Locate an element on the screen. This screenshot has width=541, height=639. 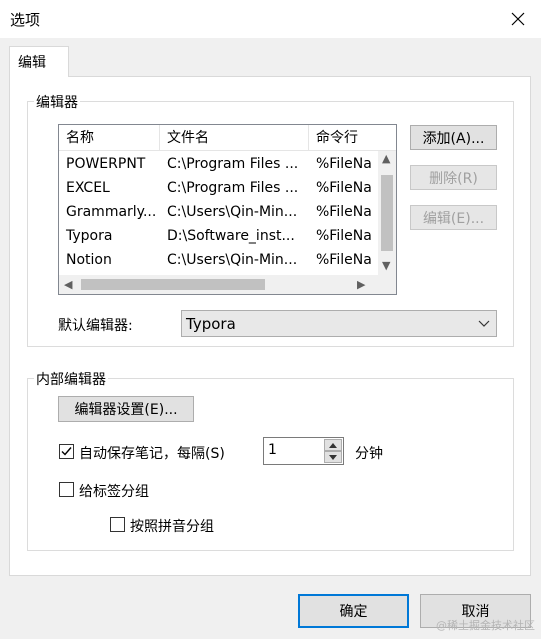
column-header-cmd: 命令行 is located at coordinates (343, 138).